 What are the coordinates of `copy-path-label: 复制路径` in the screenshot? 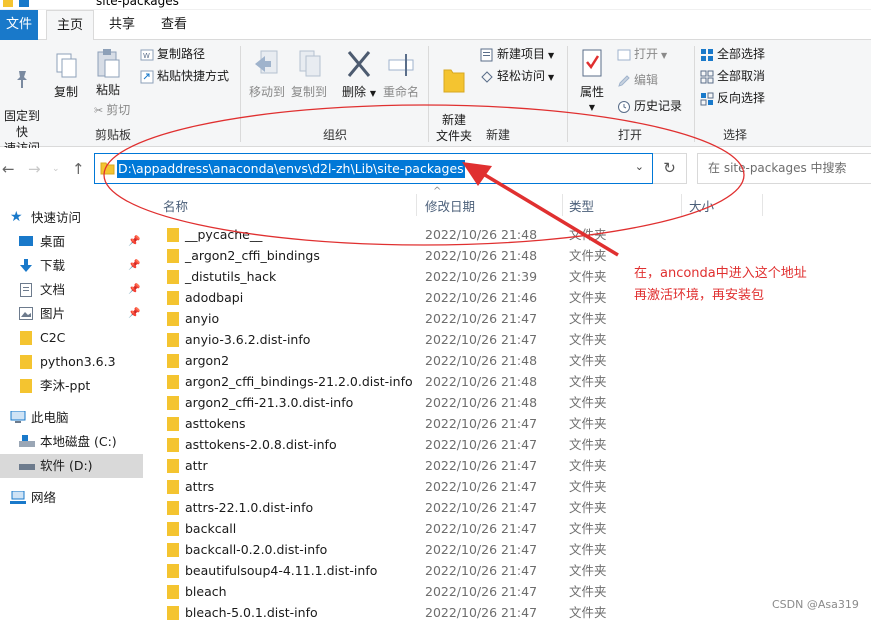 It's located at (181, 54).